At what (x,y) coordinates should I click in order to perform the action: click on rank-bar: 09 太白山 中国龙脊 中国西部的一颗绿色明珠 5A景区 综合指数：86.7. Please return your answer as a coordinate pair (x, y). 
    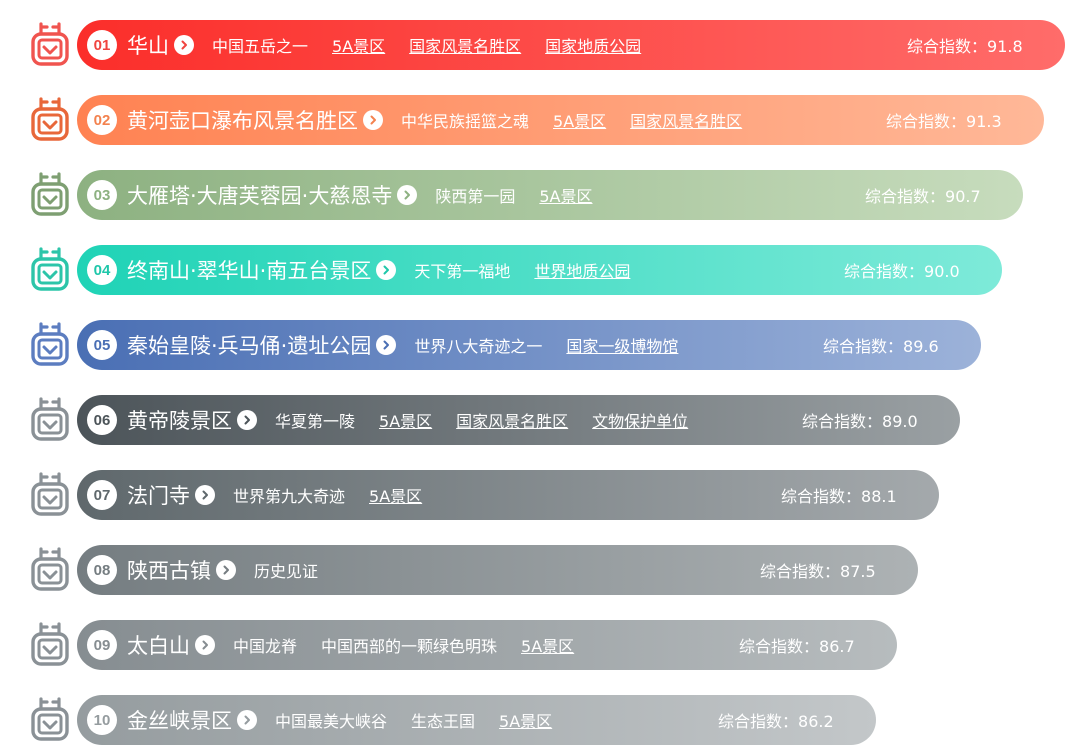
    Looking at the image, I should click on (487, 645).